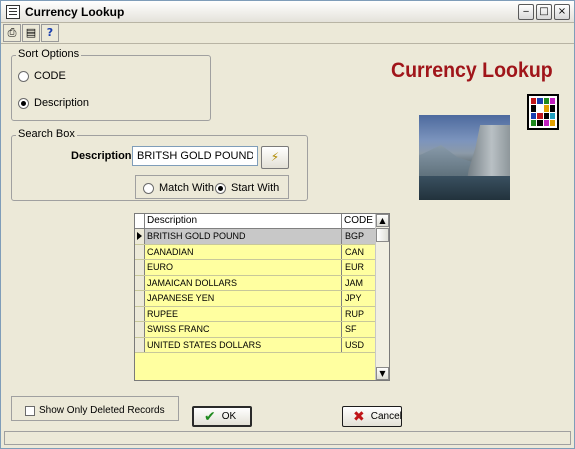 Image resolution: width=575 pixels, height=449 pixels. I want to click on table-row: BRITISH GOLD POUND BGP, so click(255, 237).